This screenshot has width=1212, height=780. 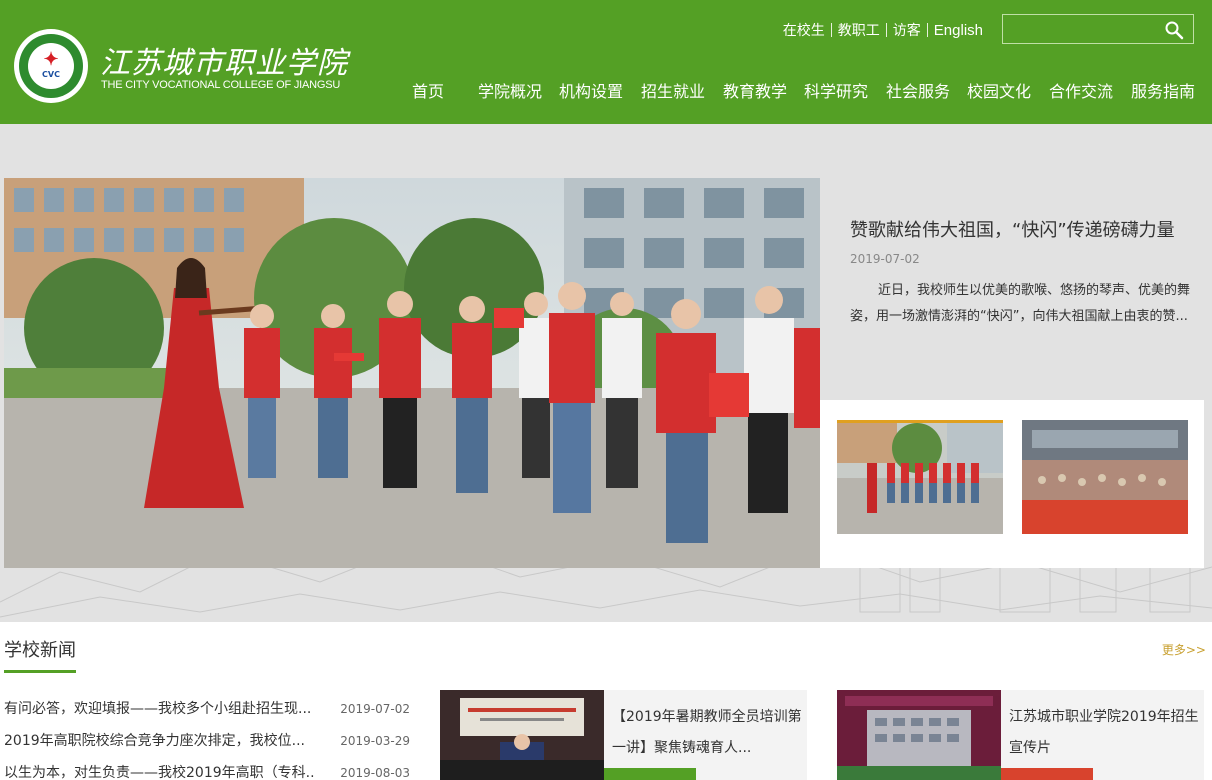 I want to click on toplink-english: English, so click(x=958, y=30).